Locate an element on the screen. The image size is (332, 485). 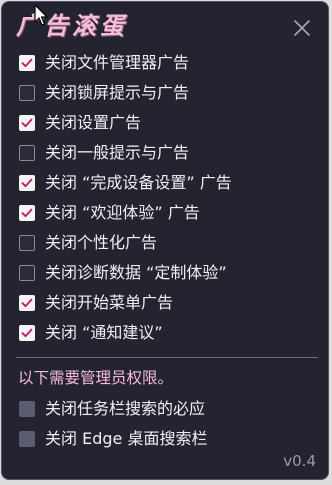
option-label: 关闭设置广告 is located at coordinates (93, 122).